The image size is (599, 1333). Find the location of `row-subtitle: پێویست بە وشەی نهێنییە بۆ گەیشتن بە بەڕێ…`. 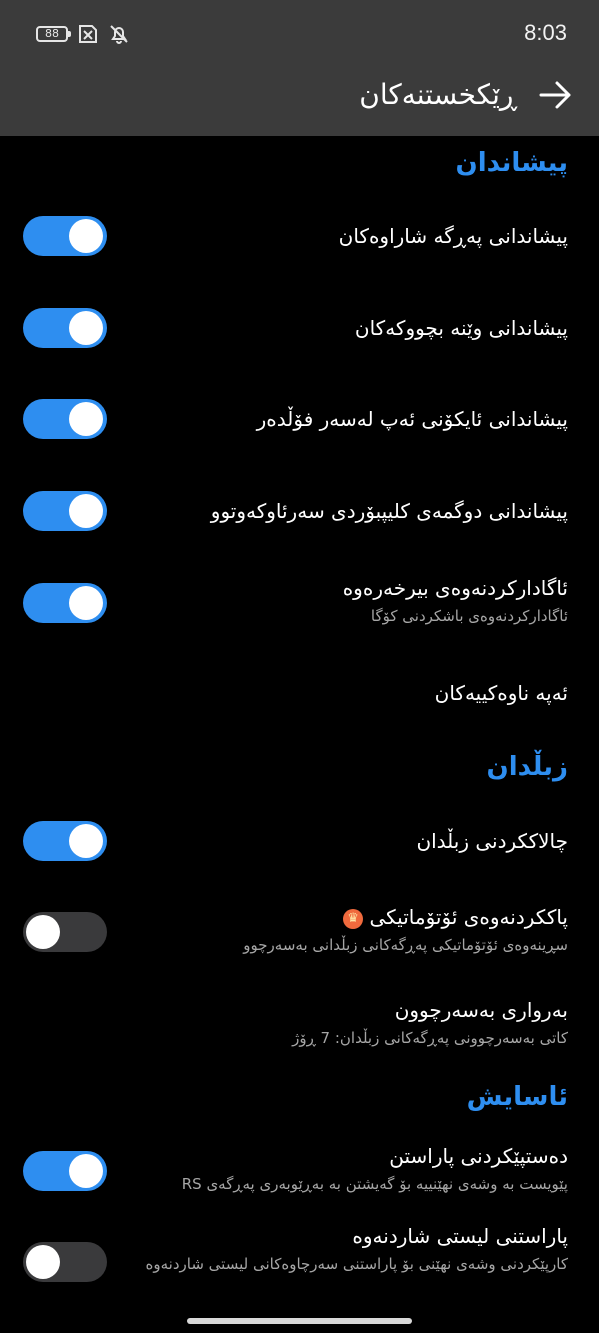

row-subtitle: پێویست بە وشەی نهێنییە بۆ گەیشتن بە بەڕێ… is located at coordinates (374, 1184).